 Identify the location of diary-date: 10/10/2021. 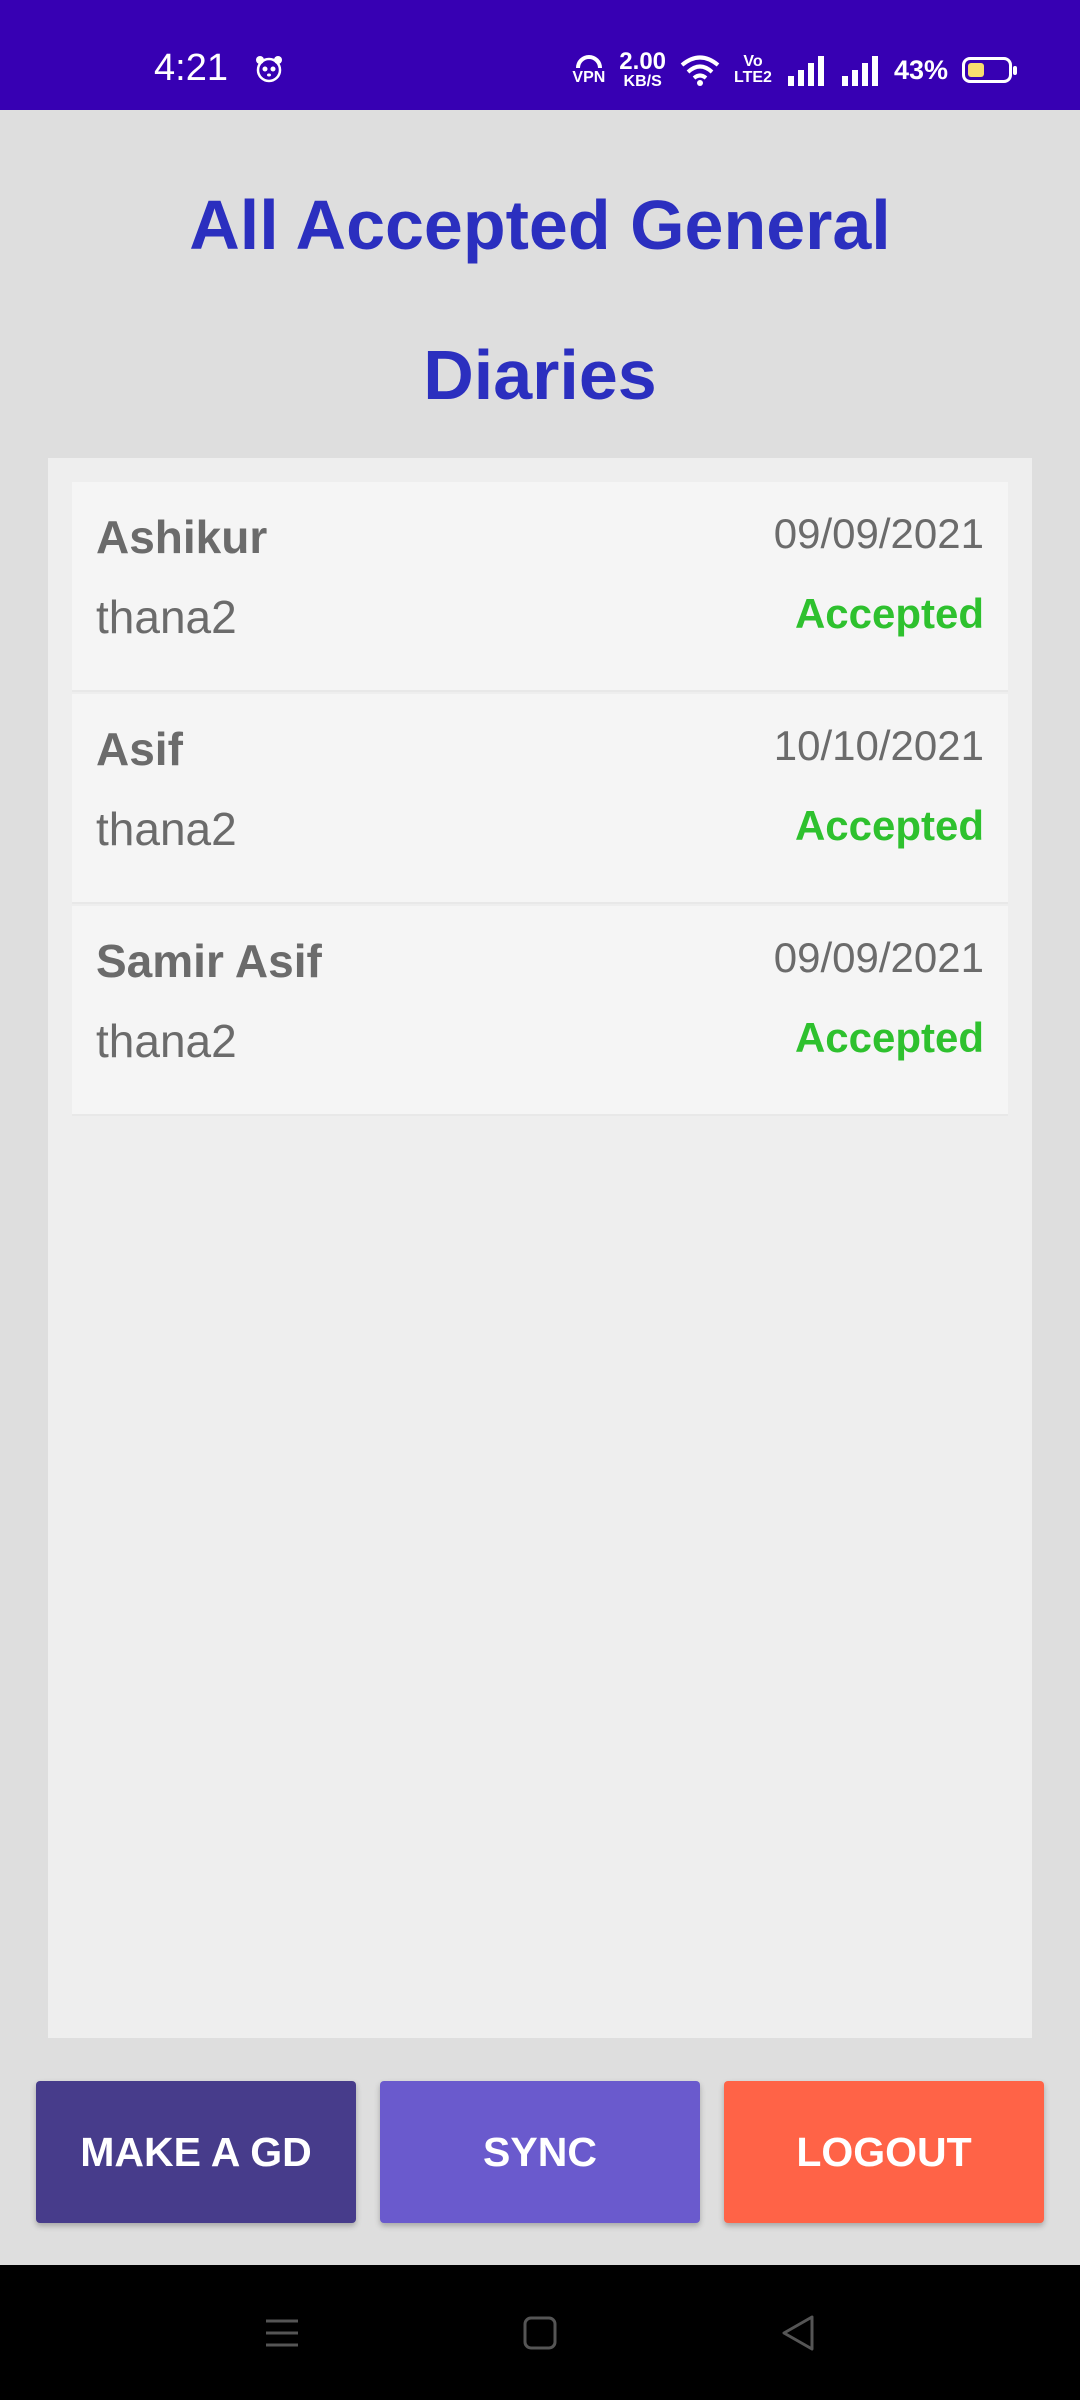
(878, 745).